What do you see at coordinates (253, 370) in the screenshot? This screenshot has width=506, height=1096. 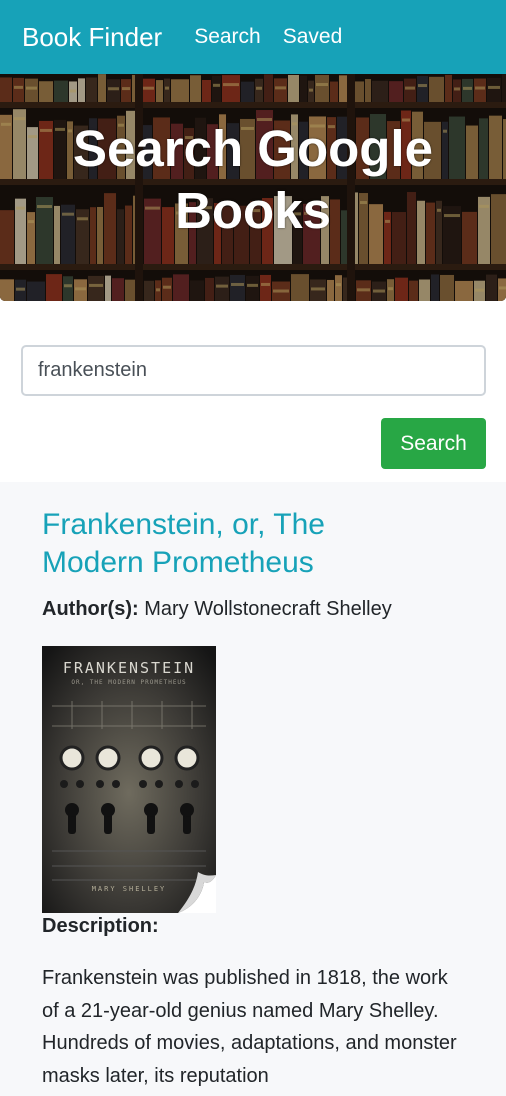 I see `search-input` at bounding box center [253, 370].